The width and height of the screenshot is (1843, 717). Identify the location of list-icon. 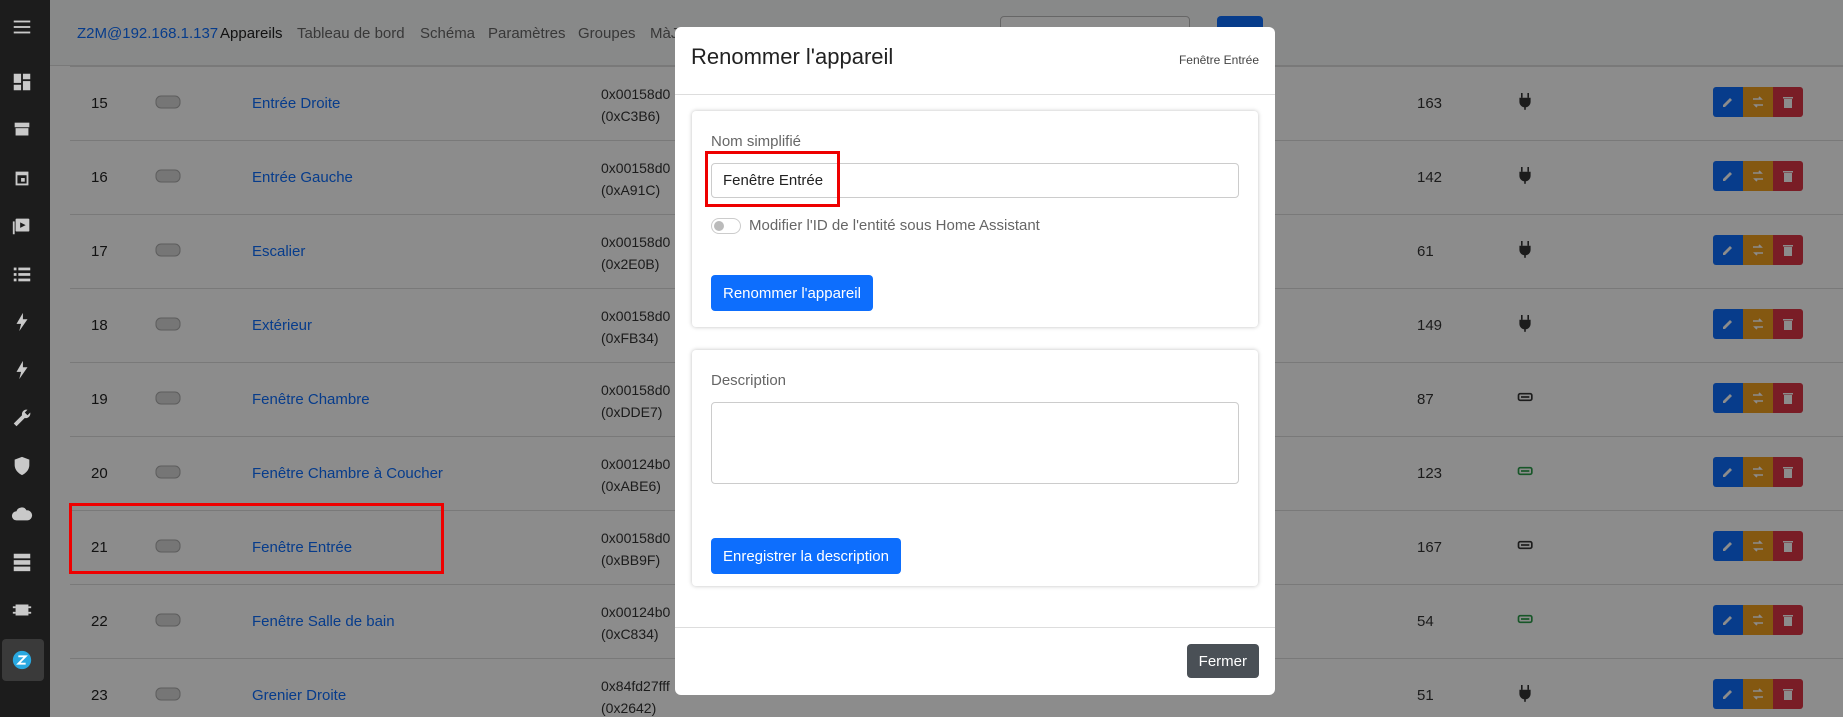
(22, 274).